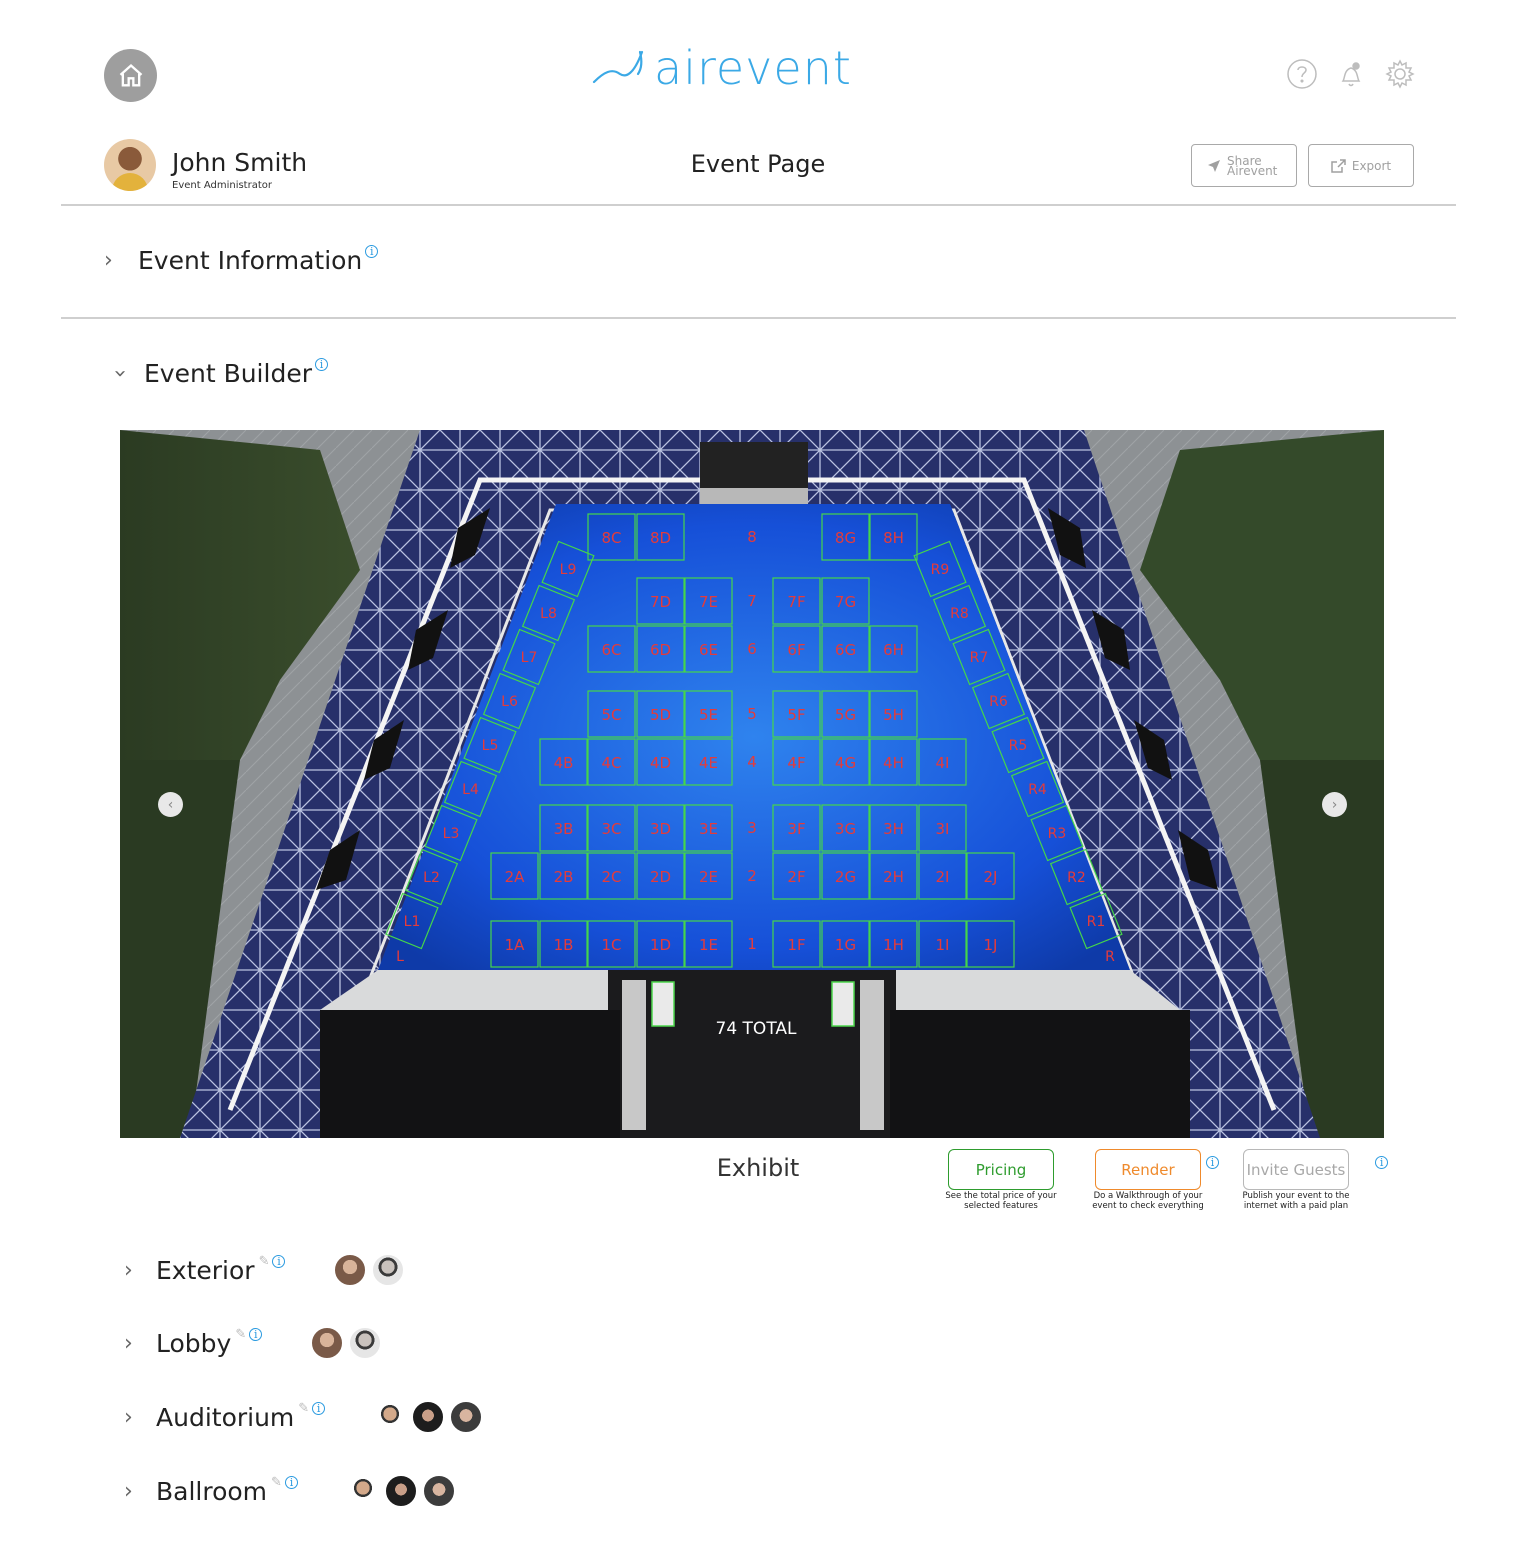 The image size is (1514, 1550). Describe the element at coordinates (943, 763) in the screenshot. I see `booth-label: 4I` at that location.